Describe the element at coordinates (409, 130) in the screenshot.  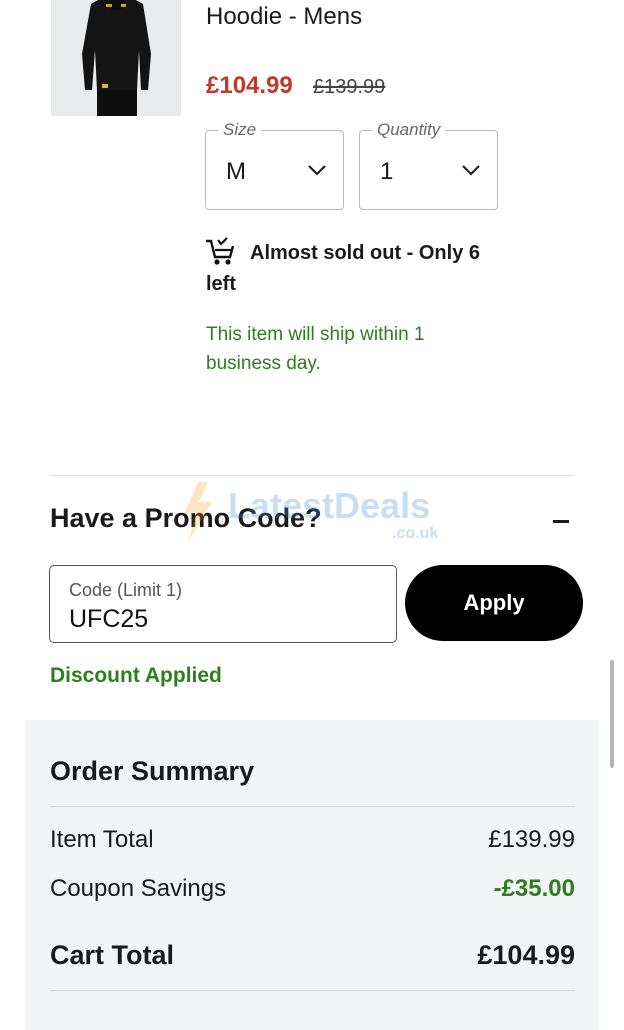
I see `quantity-label: Quantity` at that location.